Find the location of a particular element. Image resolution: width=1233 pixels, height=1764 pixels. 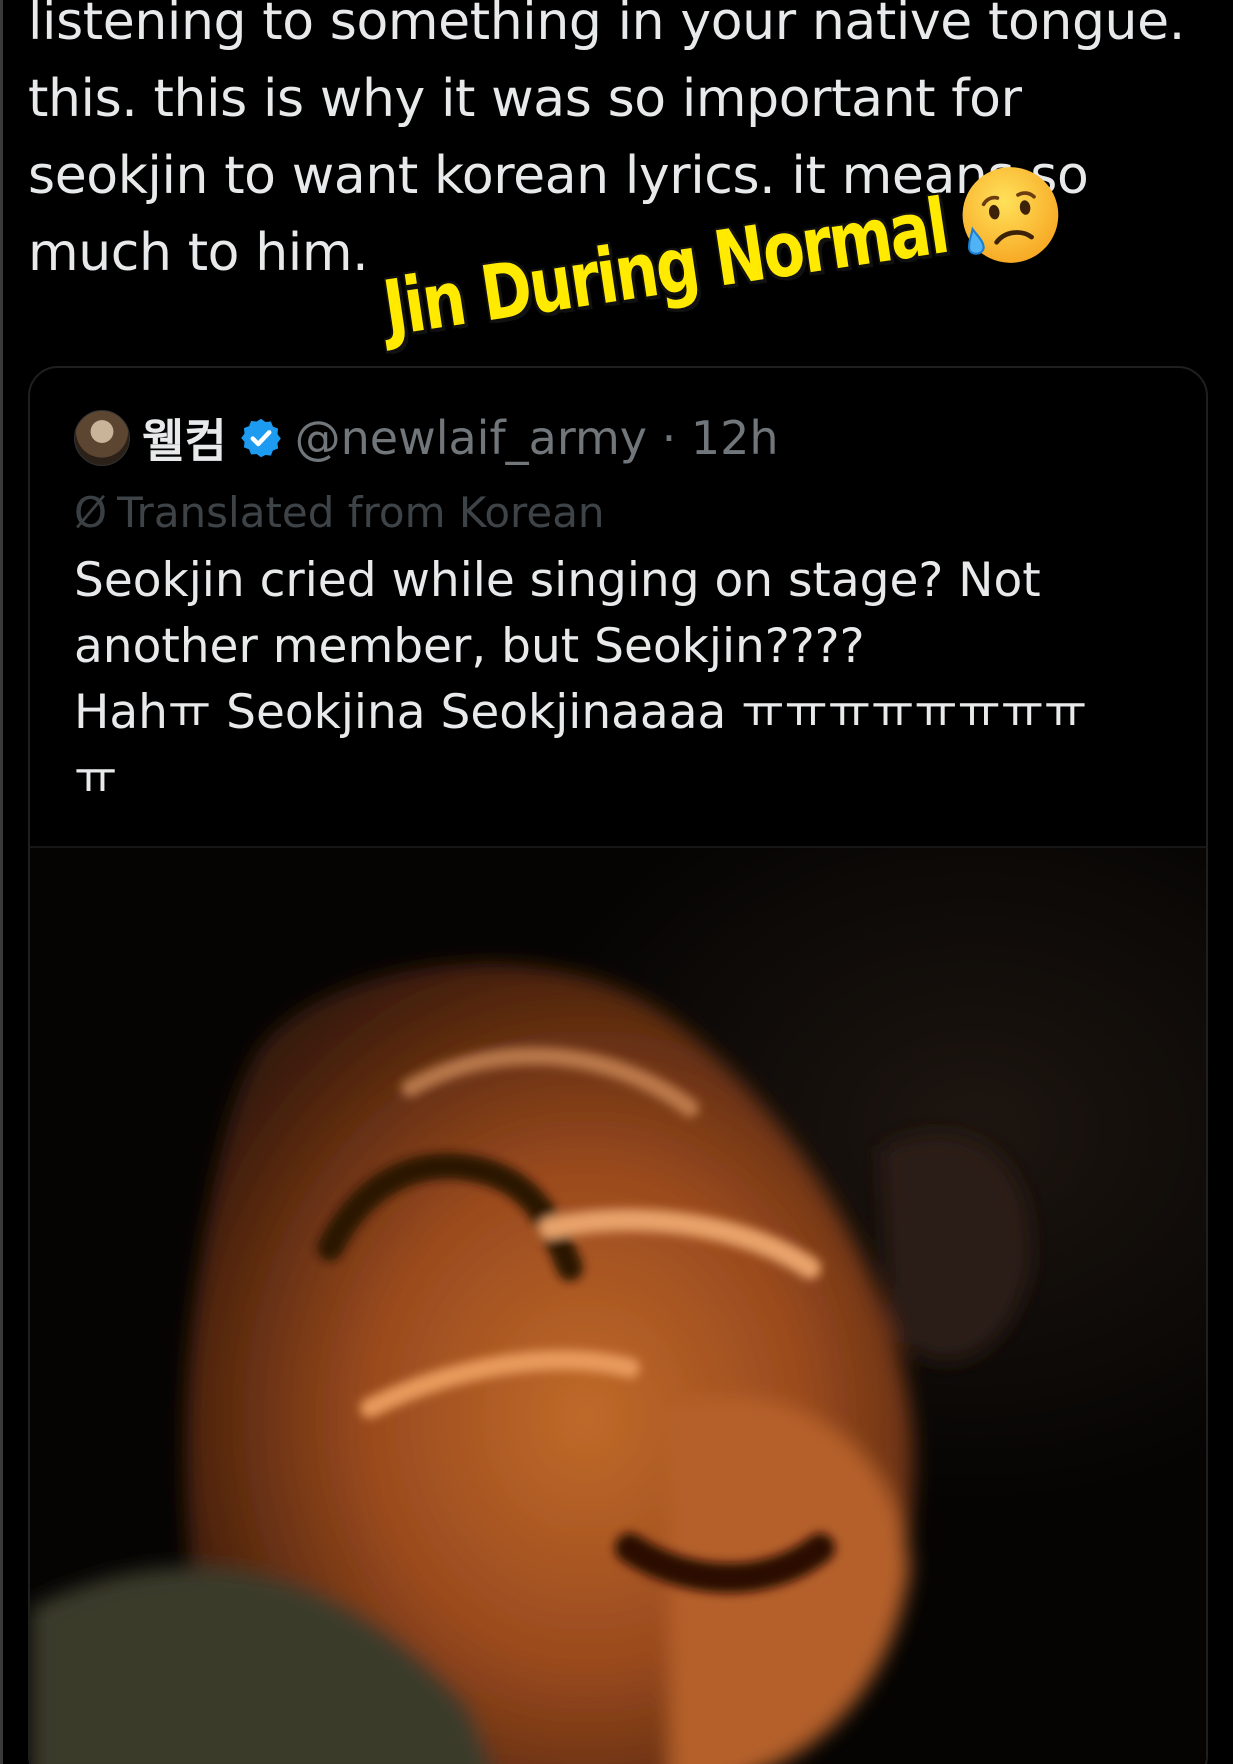

quoted-tweet-line: ㅠ is located at coordinates (96, 778).